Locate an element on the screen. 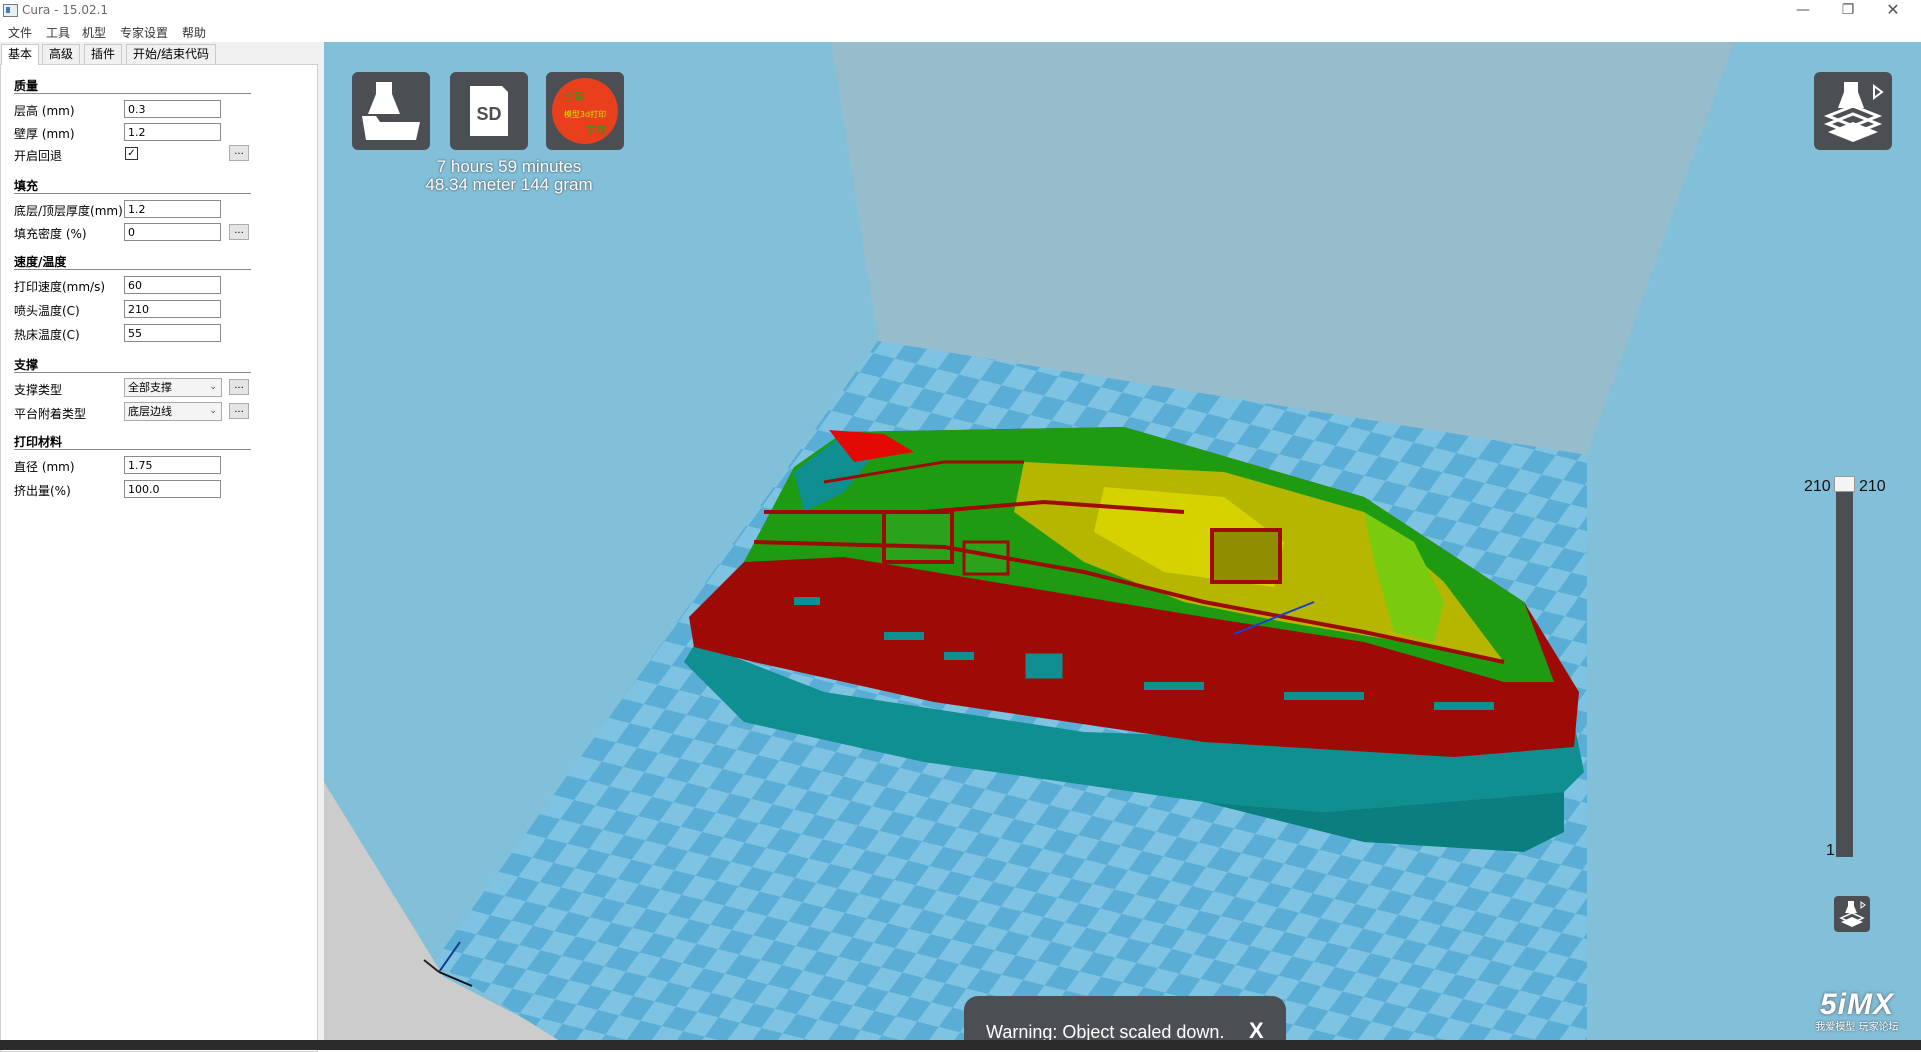  watermark-subtitle: 我爱模型 玩家论坛 is located at coordinates (1857, 1027).